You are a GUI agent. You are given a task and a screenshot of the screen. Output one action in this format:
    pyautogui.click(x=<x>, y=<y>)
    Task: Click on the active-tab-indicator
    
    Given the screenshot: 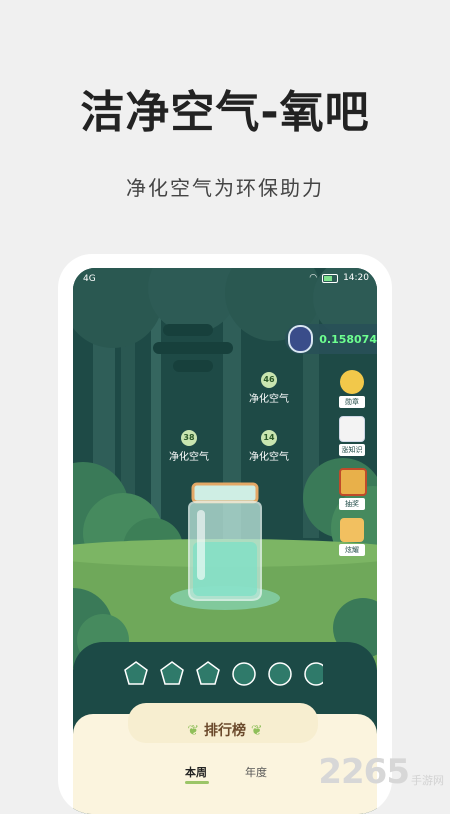 What is the action you would take?
    pyautogui.click(x=197, y=782)
    